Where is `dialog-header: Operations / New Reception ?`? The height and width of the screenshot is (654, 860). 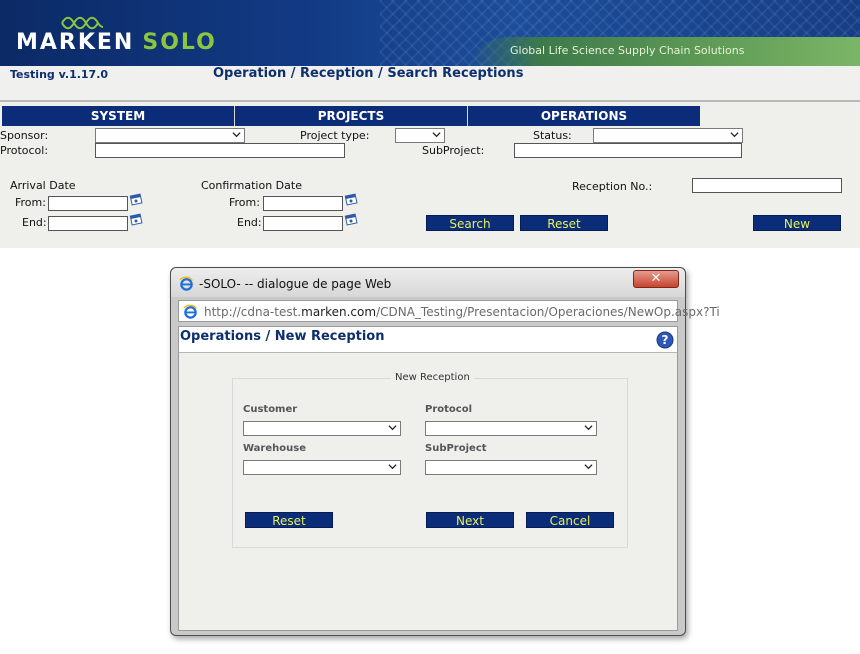
dialog-header: Operations / New Reception ? is located at coordinates (428, 340).